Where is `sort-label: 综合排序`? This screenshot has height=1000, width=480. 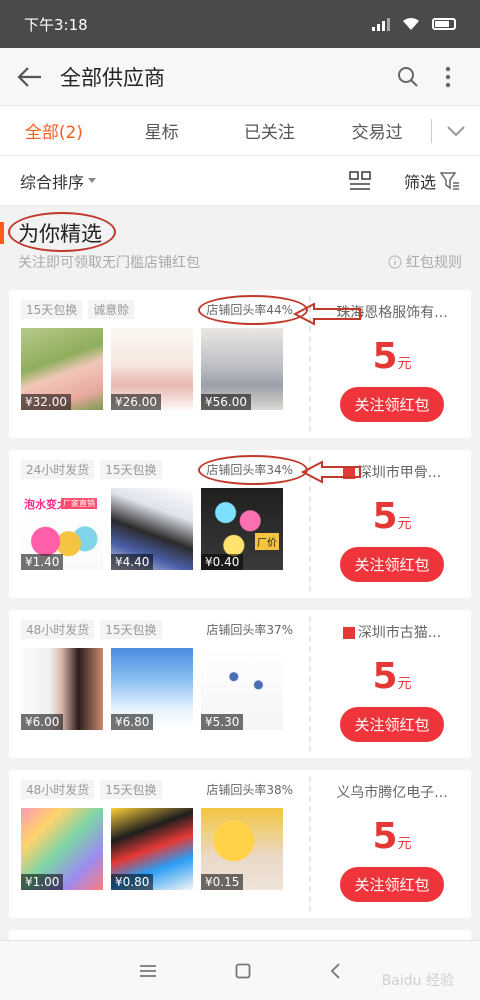
sort-label: 综合排序 is located at coordinates (52, 182).